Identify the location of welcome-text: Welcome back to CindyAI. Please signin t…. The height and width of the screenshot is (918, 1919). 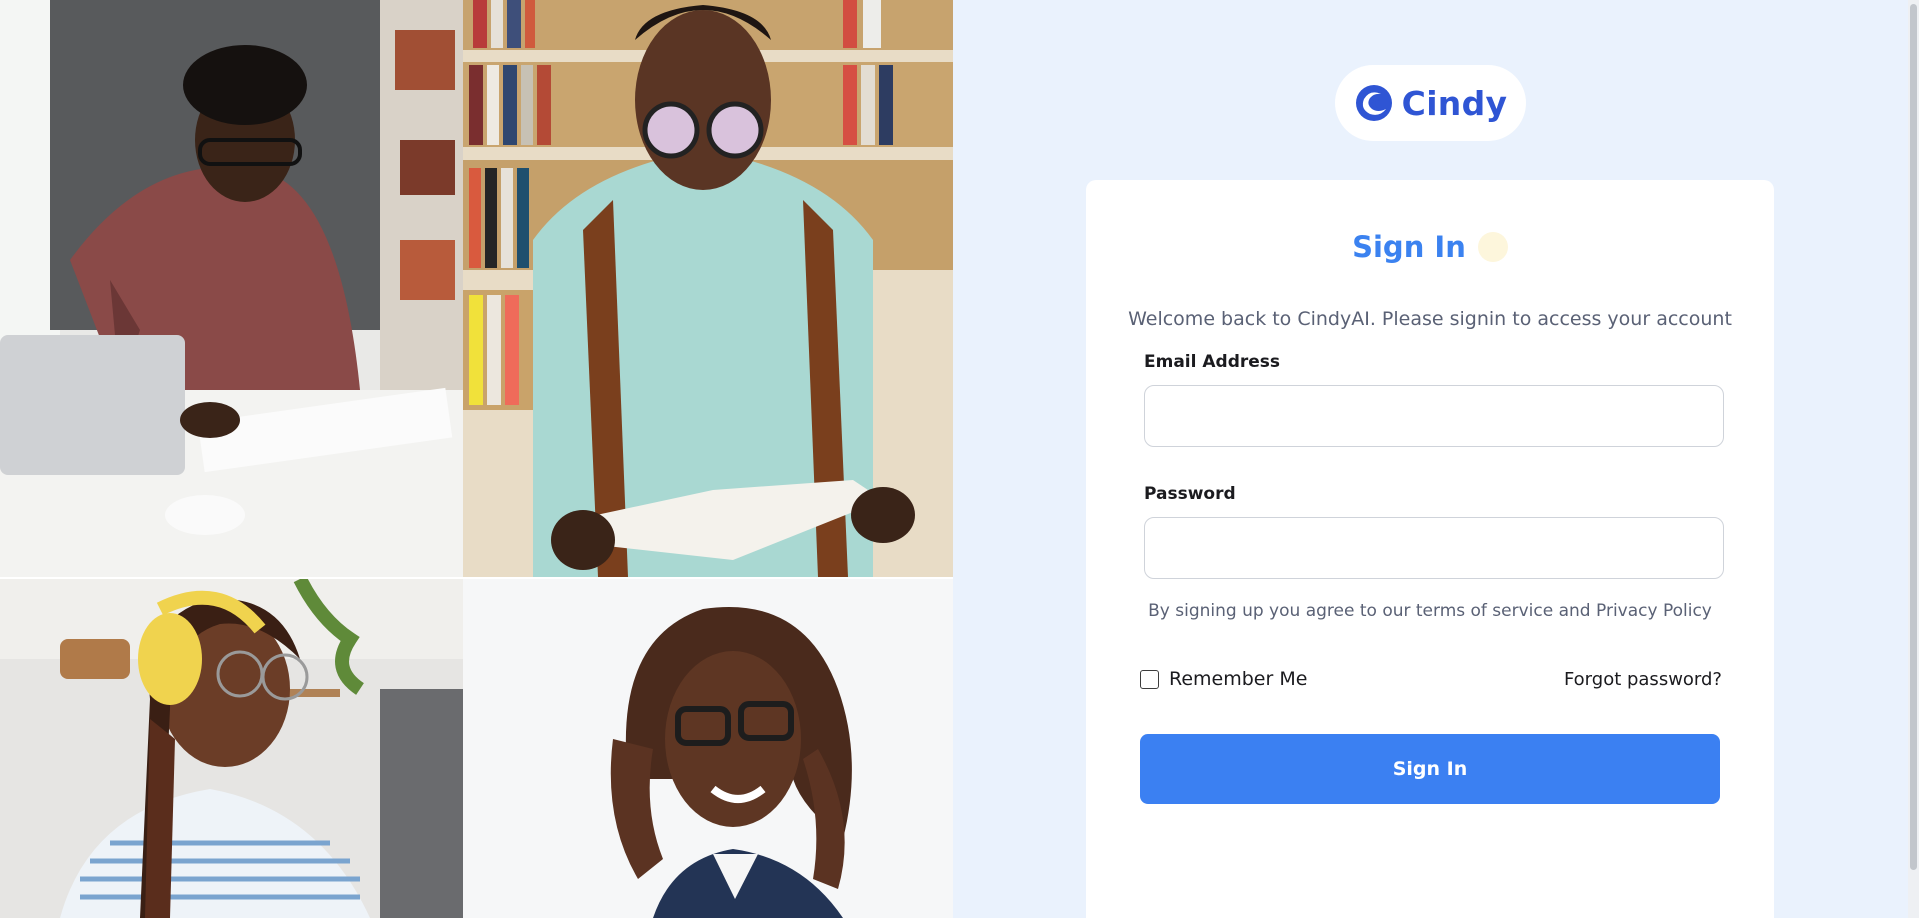
(1430, 319).